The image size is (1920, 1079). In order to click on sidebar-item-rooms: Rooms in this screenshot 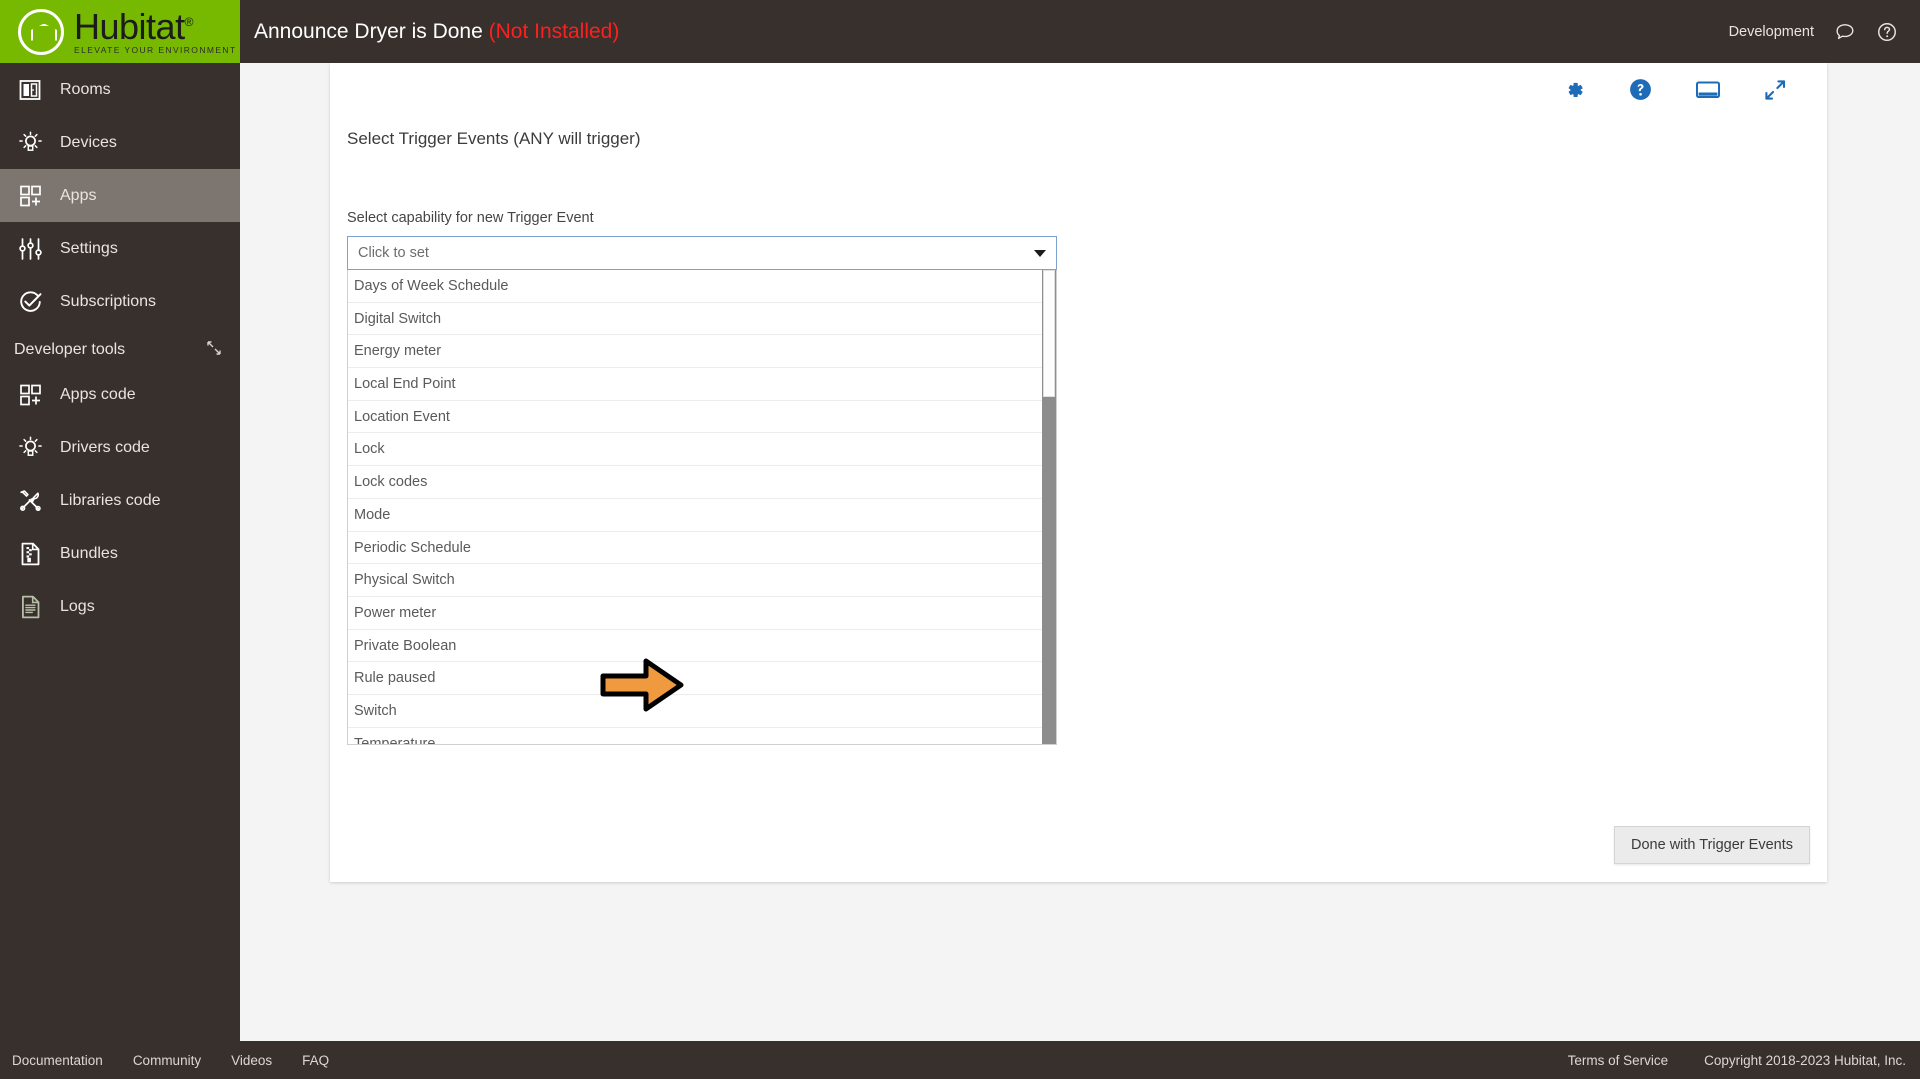, I will do `click(120, 89)`.